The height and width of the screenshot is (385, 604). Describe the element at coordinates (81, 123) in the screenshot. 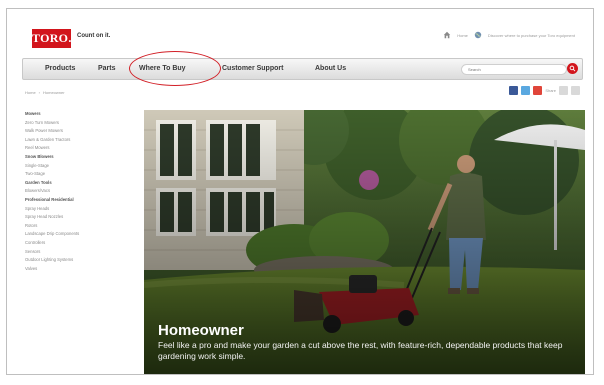

I see `sidebar-link: Zero Turn Mowers` at that location.